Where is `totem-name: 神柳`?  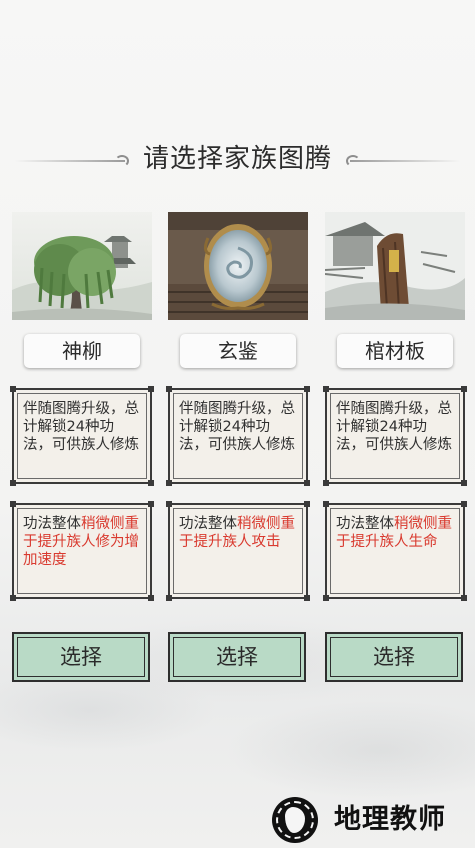 totem-name: 神柳 is located at coordinates (82, 351).